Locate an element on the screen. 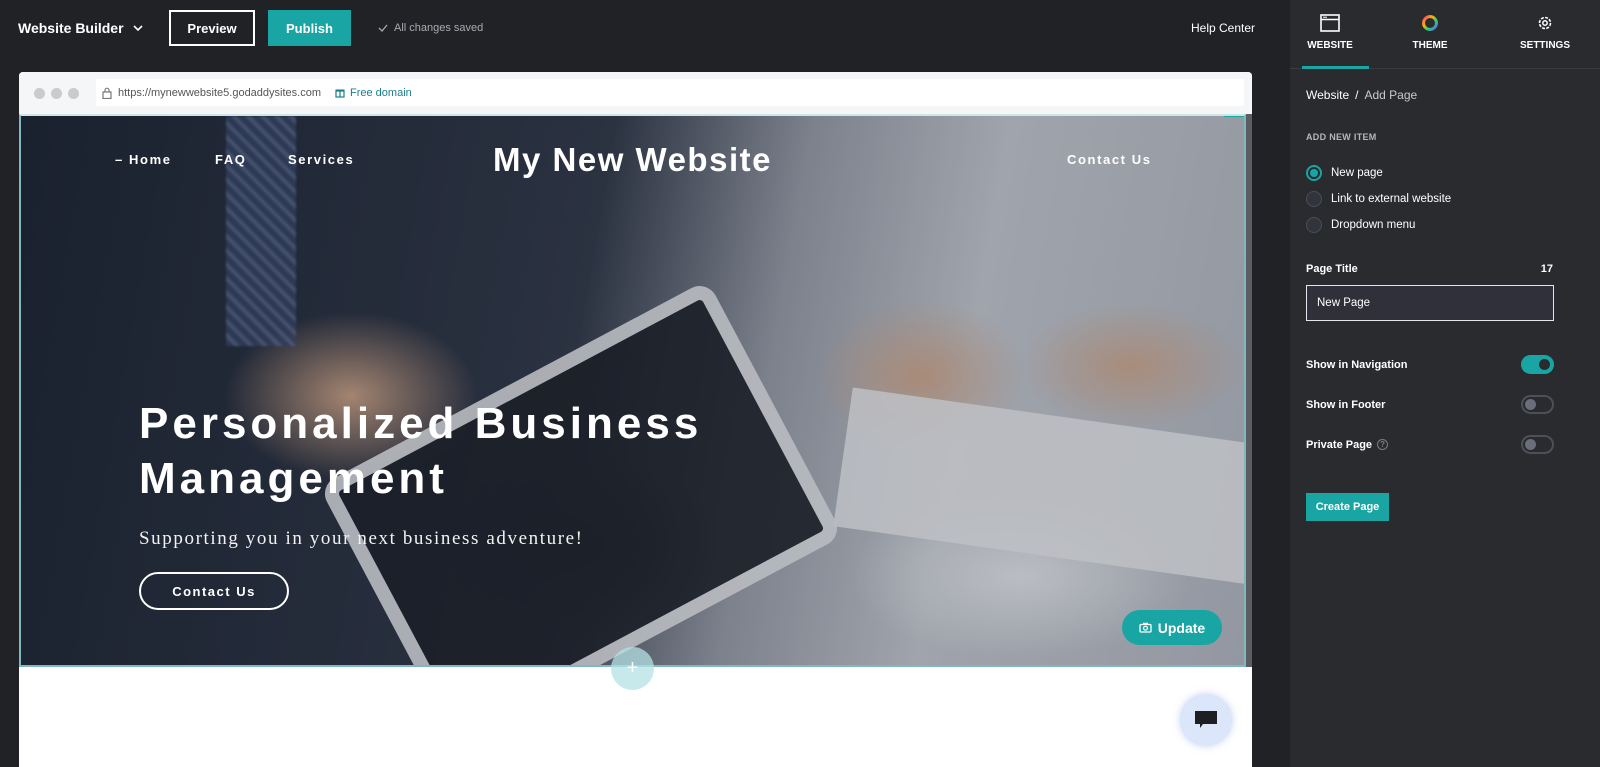 This screenshot has width=1600, height=767. breadcrumb: Website / Add Page is located at coordinates (1361, 95).